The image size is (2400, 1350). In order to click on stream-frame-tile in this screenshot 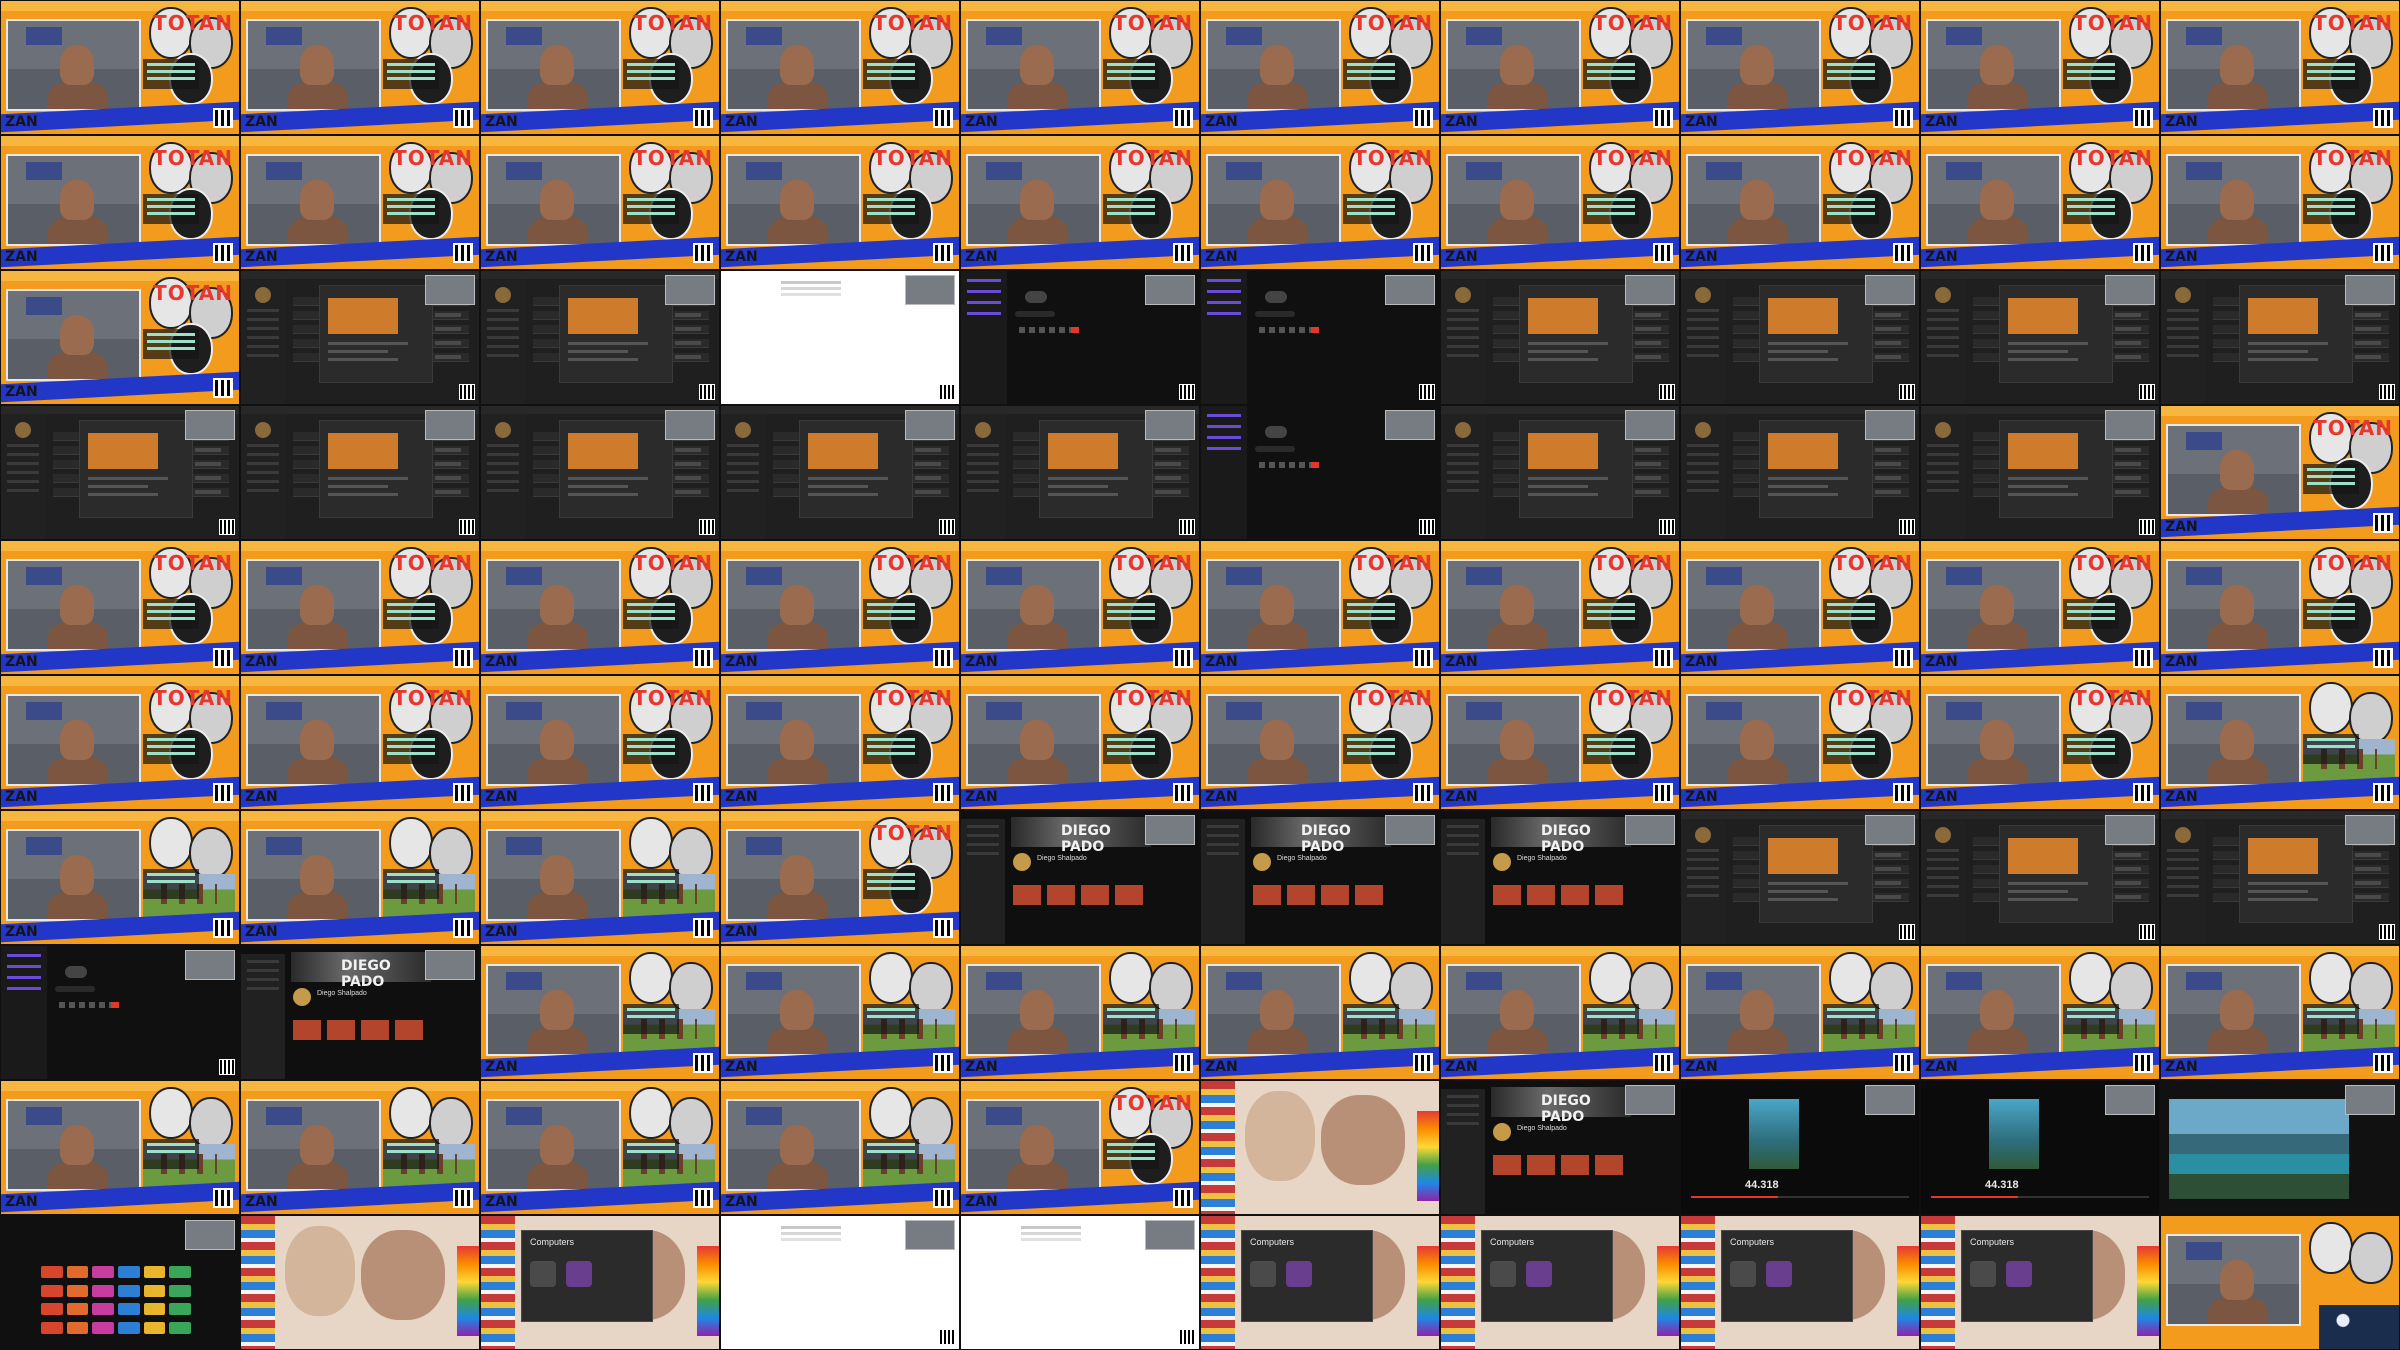, I will do `click(2280, 1282)`.